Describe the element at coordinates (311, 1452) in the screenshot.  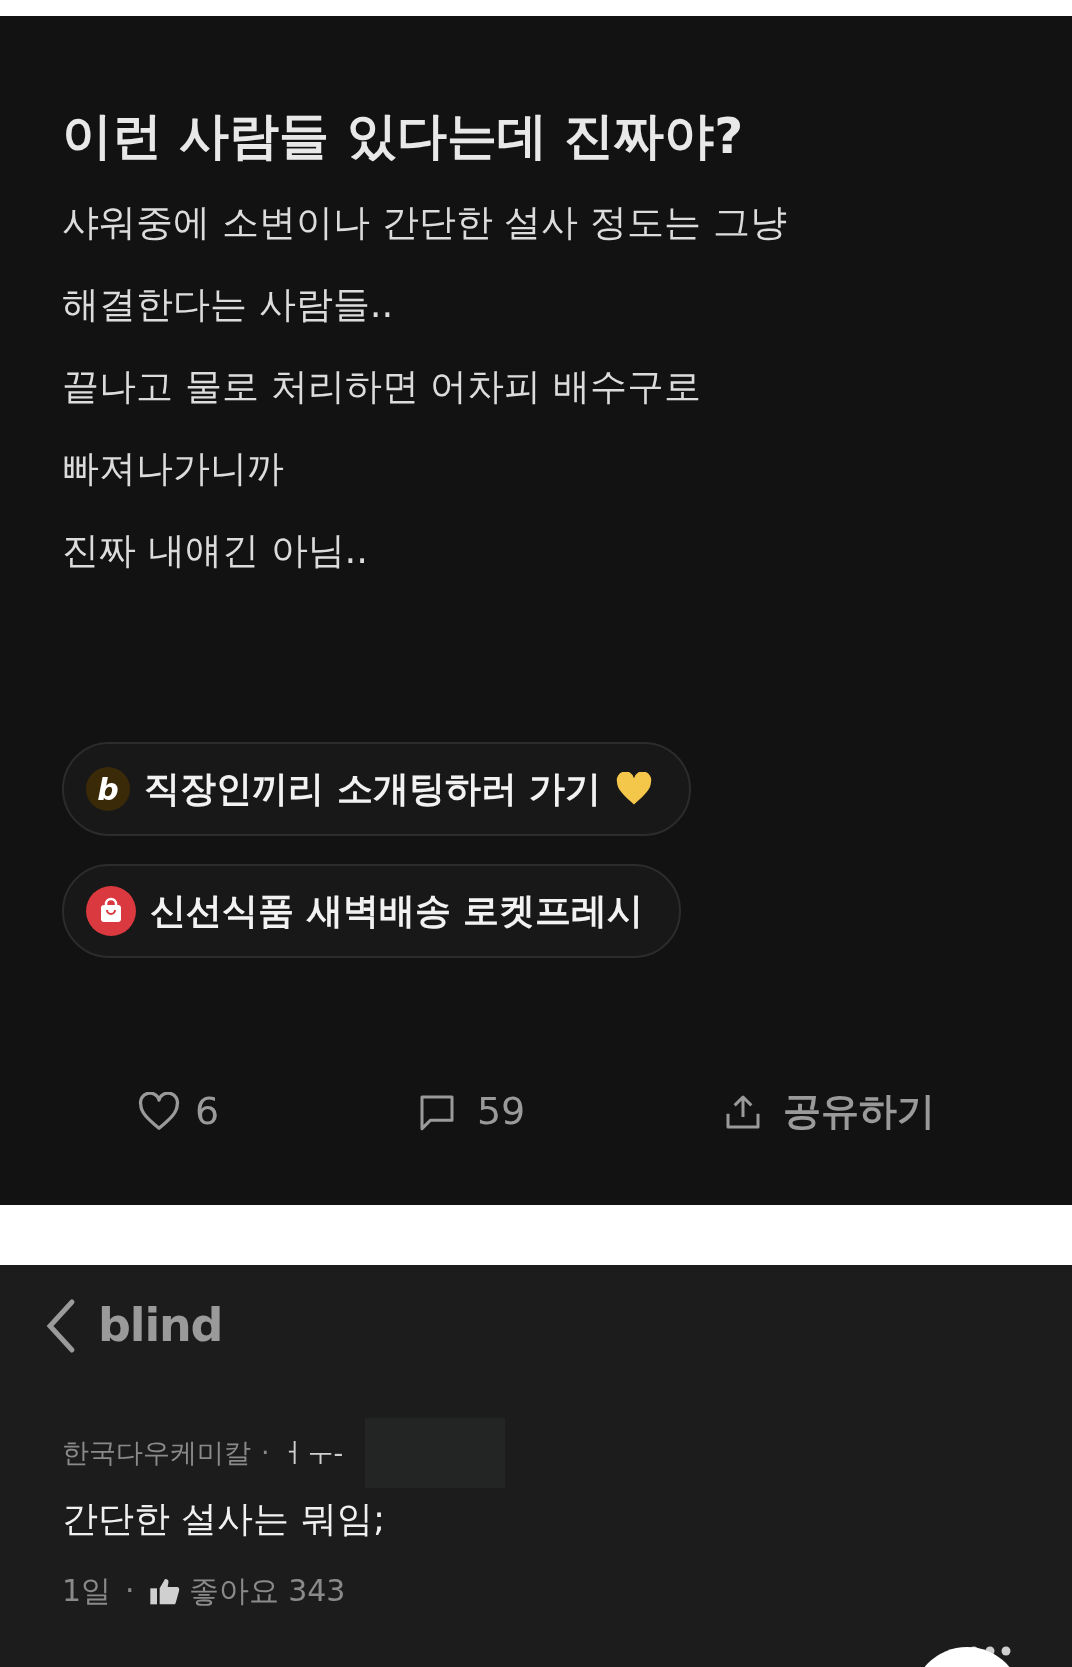
I see `author-name: ㅓㅜ-` at that location.